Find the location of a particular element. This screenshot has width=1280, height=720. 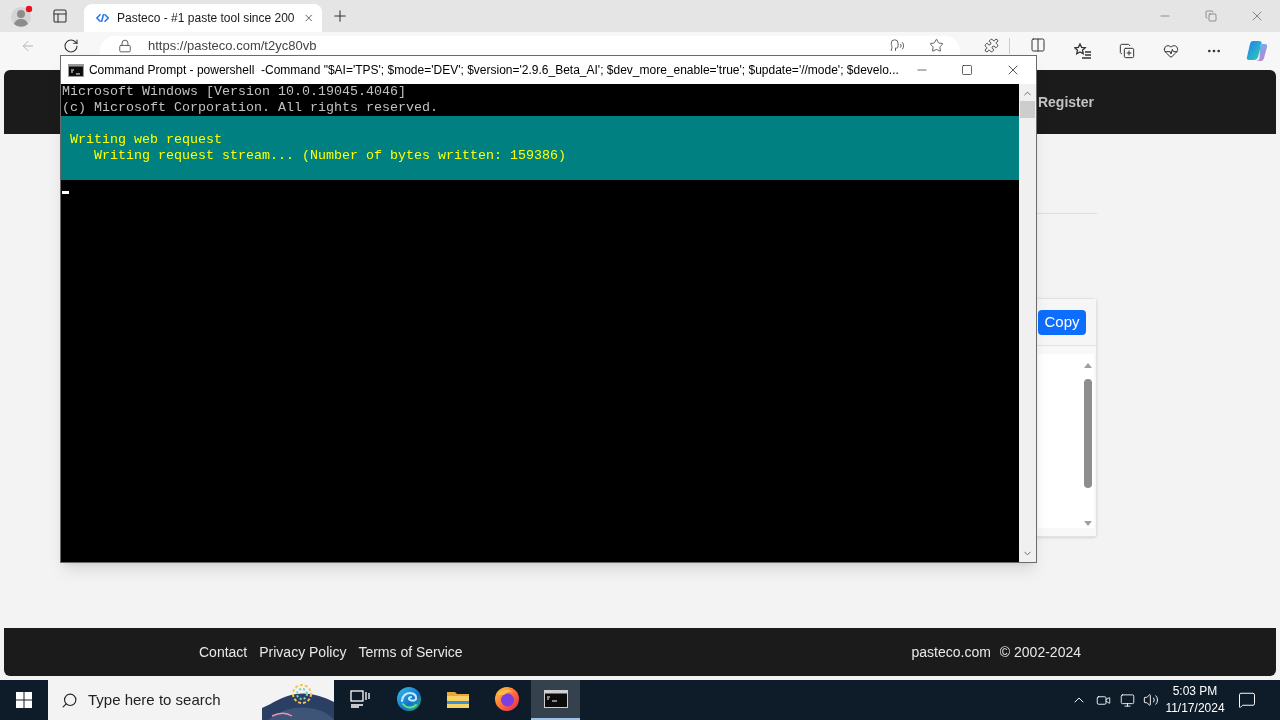

notification-icon is located at coordinates (1247, 700).